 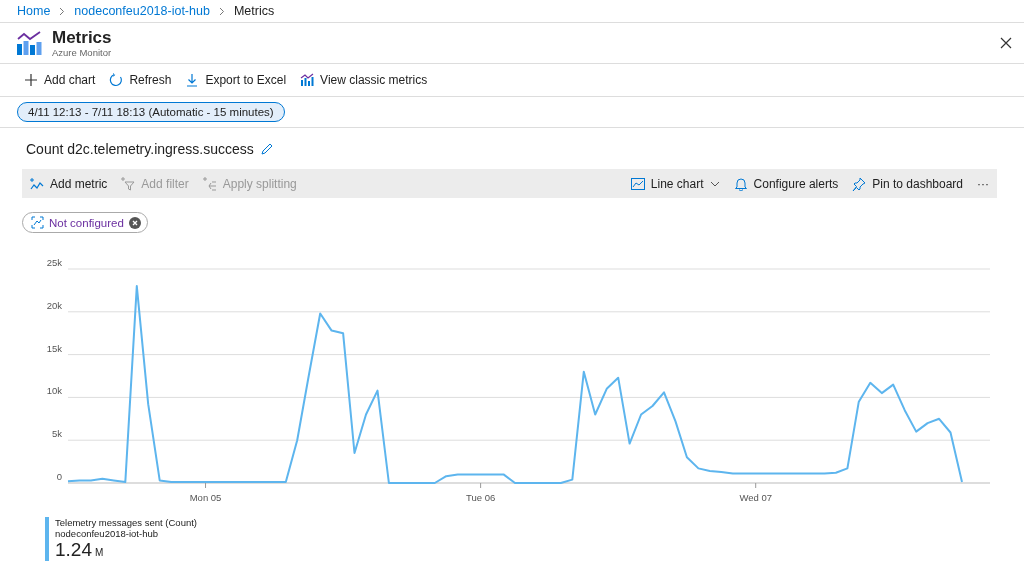 What do you see at coordinates (675, 183) in the screenshot?
I see `chart-type-dropdown: Line chart` at bounding box center [675, 183].